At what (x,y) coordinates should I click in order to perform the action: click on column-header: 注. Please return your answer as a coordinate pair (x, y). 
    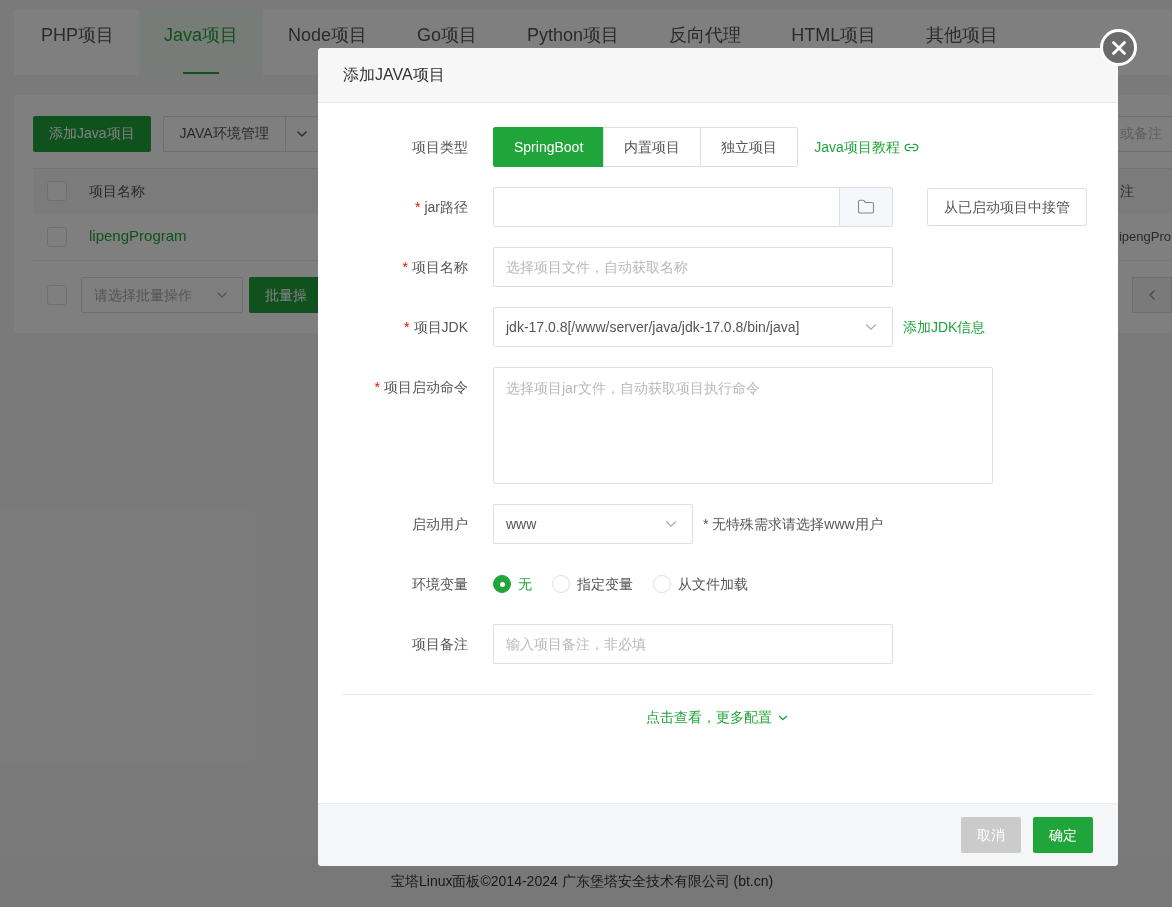
    Looking at the image, I should click on (1127, 191).